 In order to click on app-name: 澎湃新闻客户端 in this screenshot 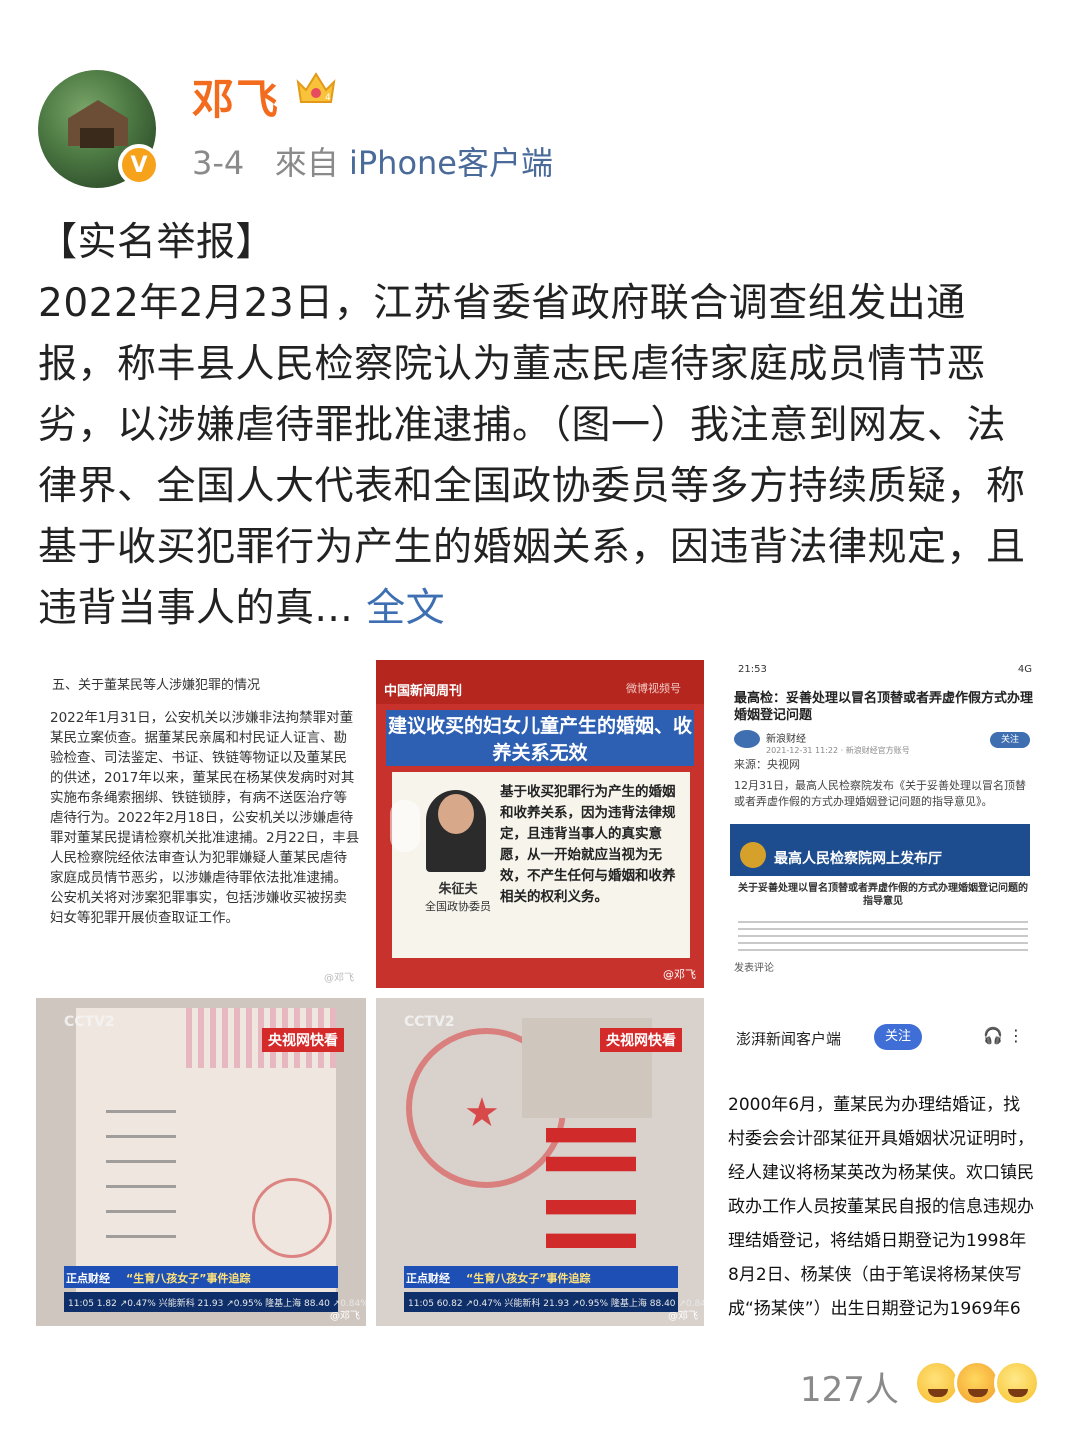, I will do `click(789, 1039)`.